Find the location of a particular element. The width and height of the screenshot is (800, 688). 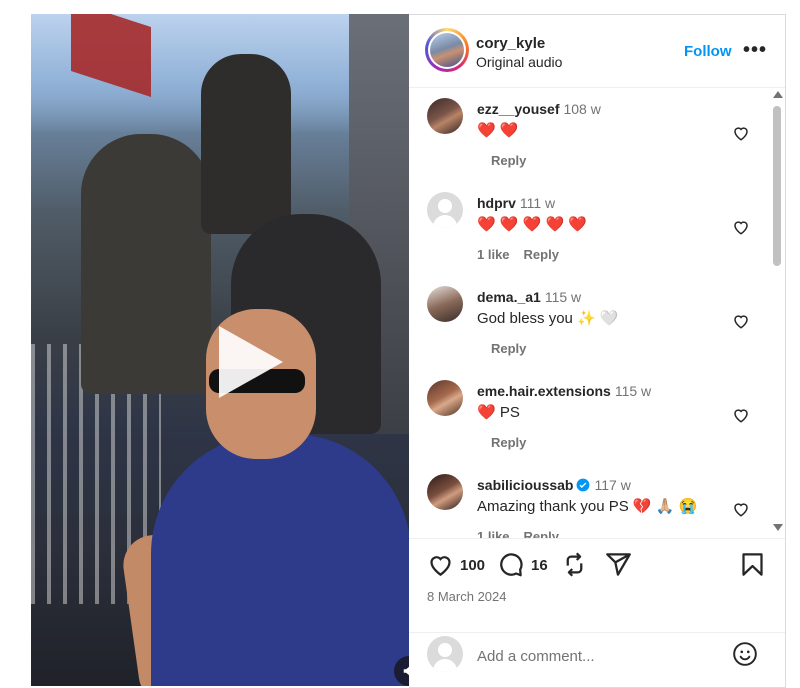

commenter-username: hdprv is located at coordinates (496, 203).